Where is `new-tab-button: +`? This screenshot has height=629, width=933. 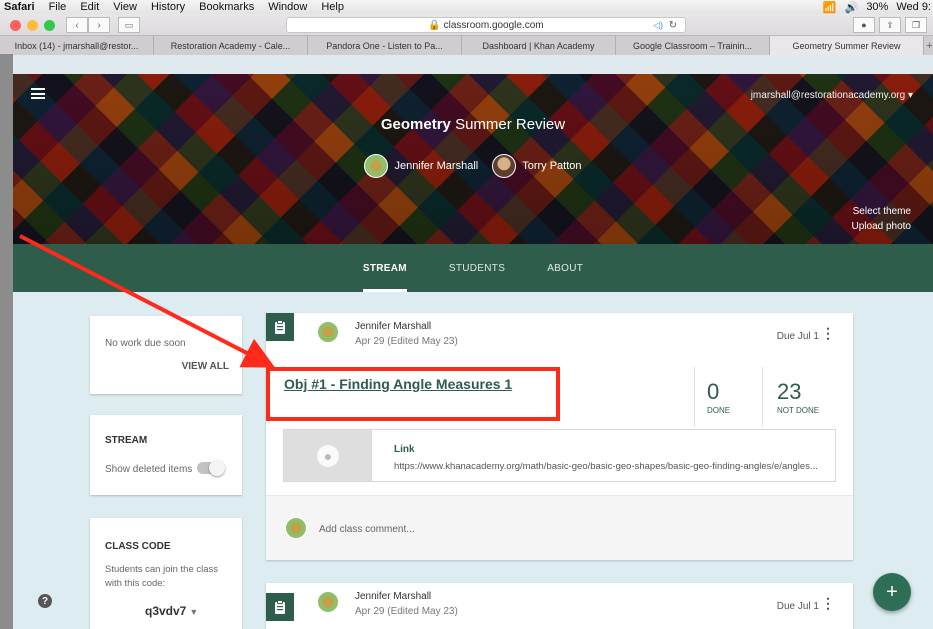 new-tab-button: + is located at coordinates (928, 45).